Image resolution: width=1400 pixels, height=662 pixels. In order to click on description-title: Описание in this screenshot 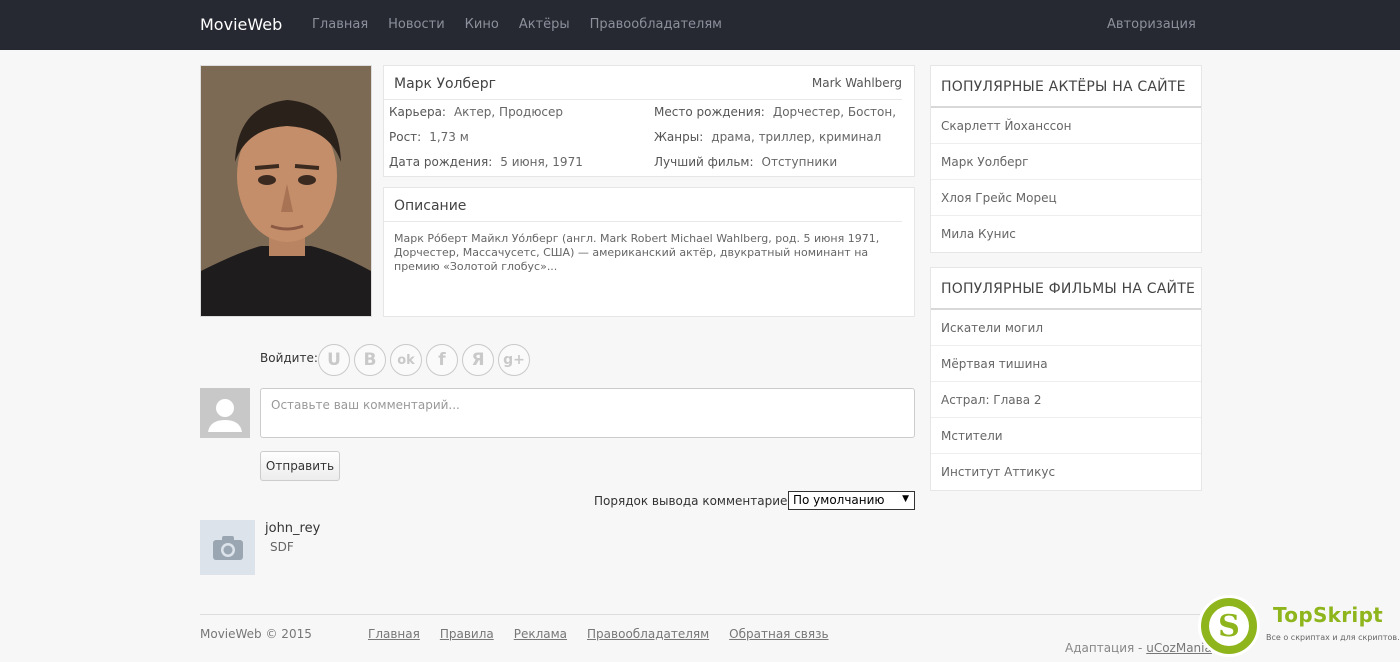, I will do `click(430, 206)`.